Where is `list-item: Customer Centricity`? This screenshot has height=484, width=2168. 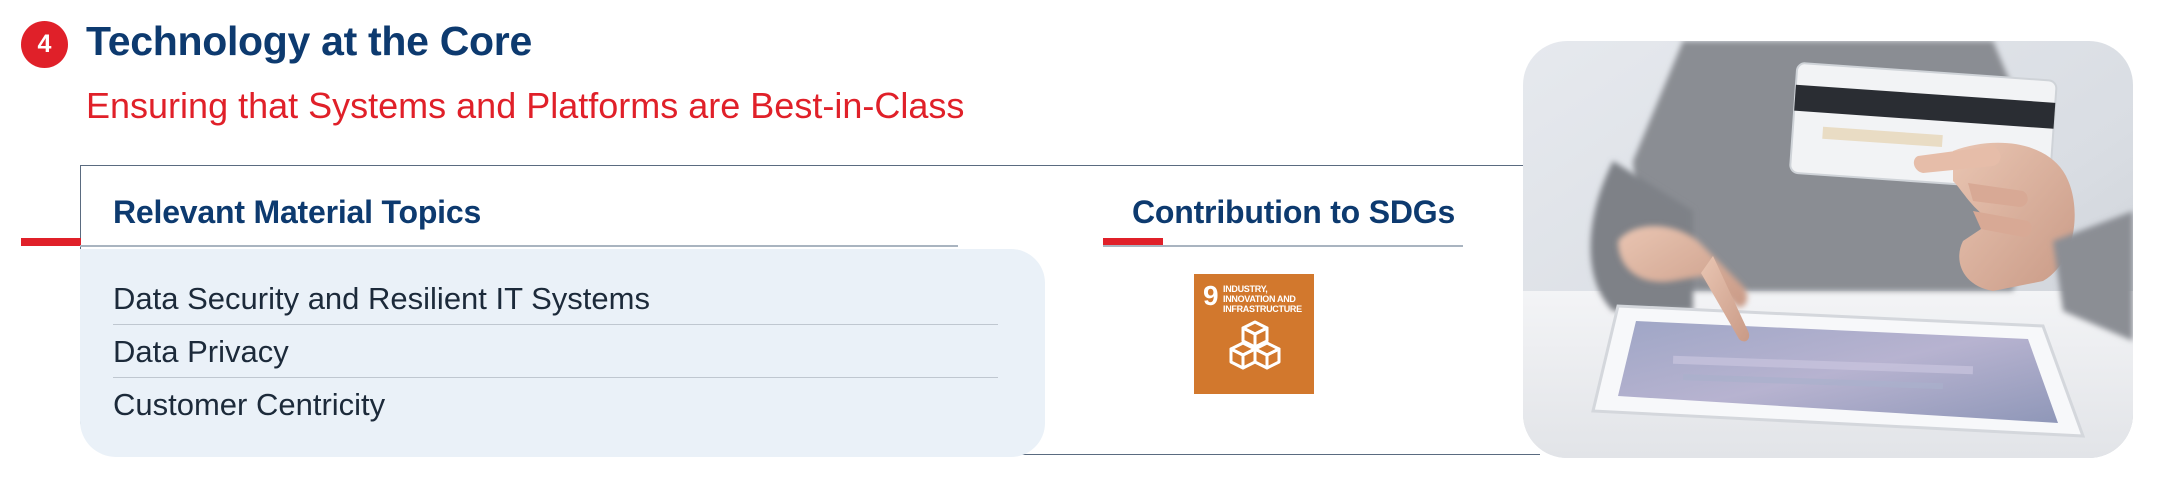
list-item: Customer Centricity is located at coordinates (249, 404).